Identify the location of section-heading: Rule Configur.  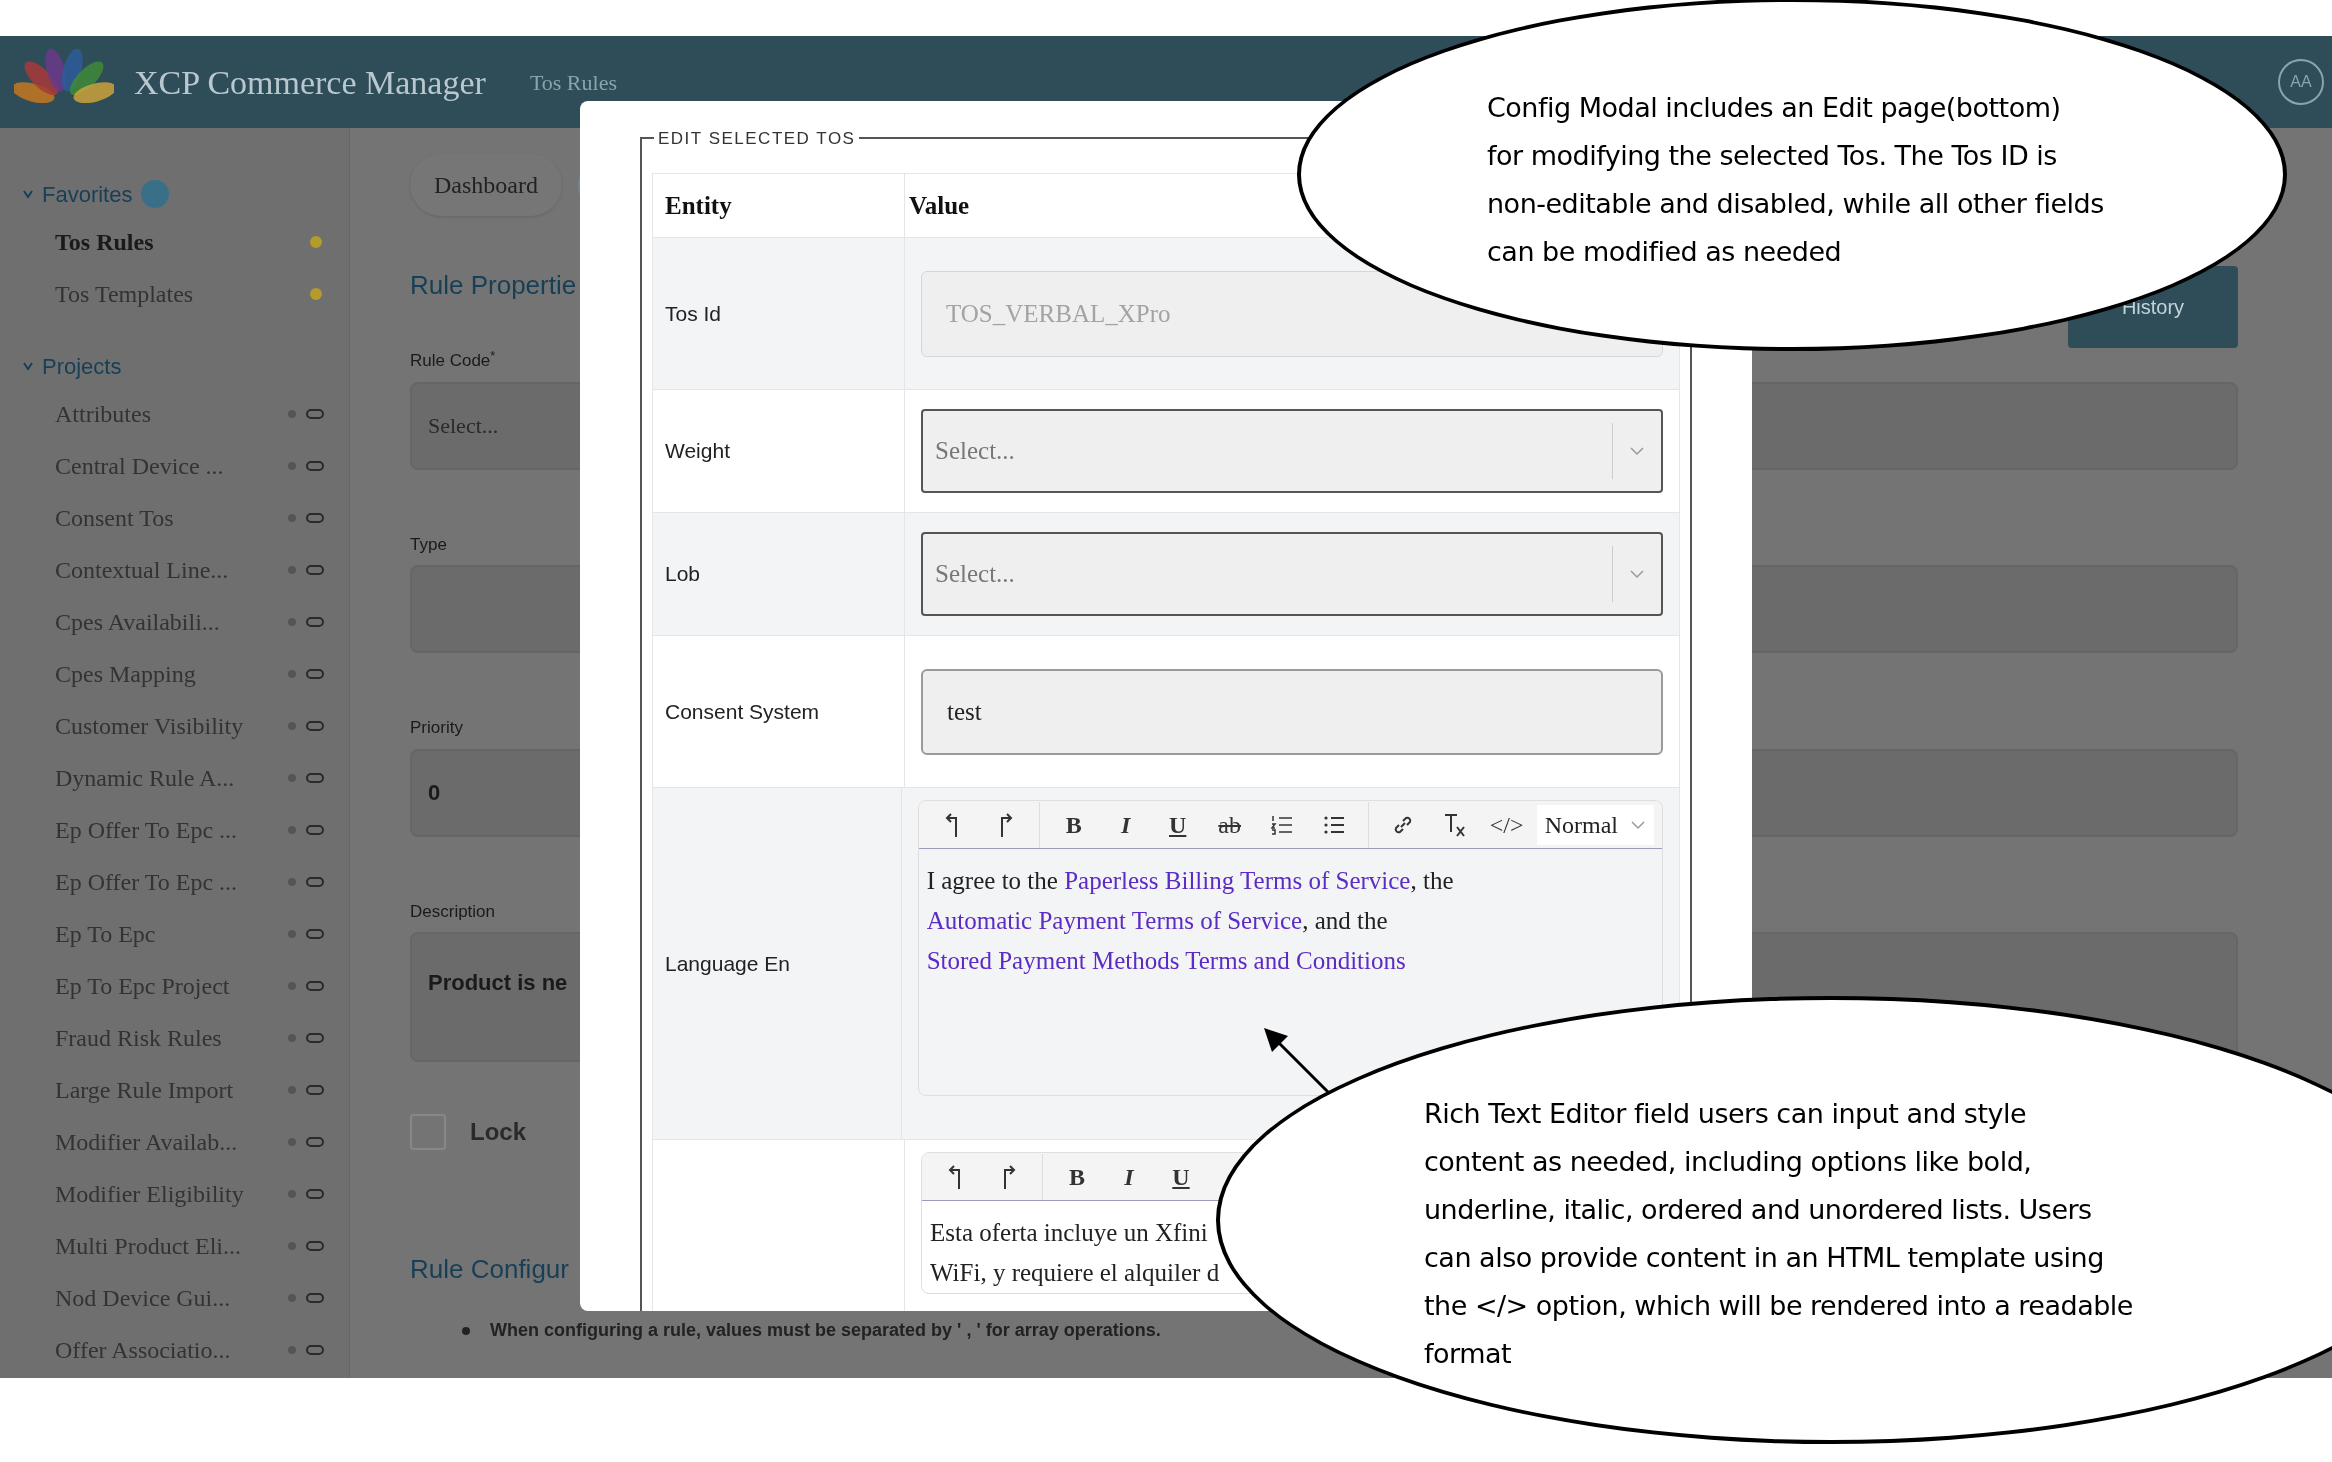
(489, 1269).